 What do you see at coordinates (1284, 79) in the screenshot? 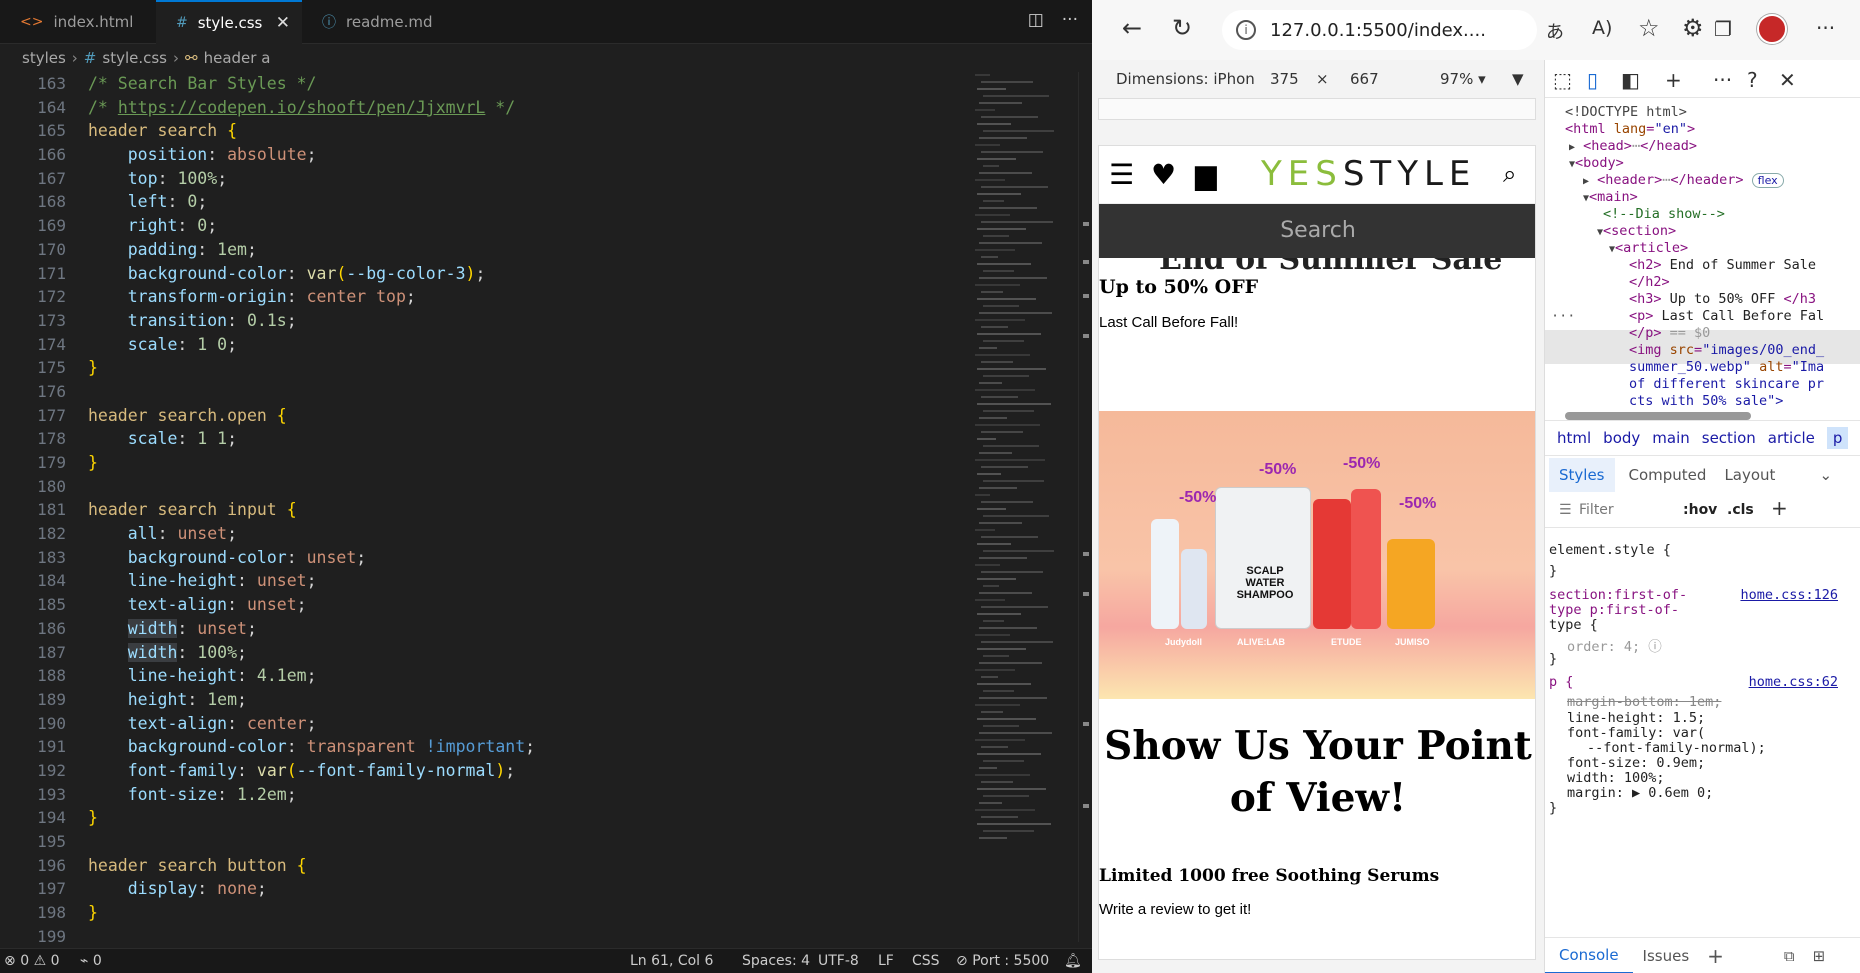
I see `viewport-width-input: 375` at bounding box center [1284, 79].